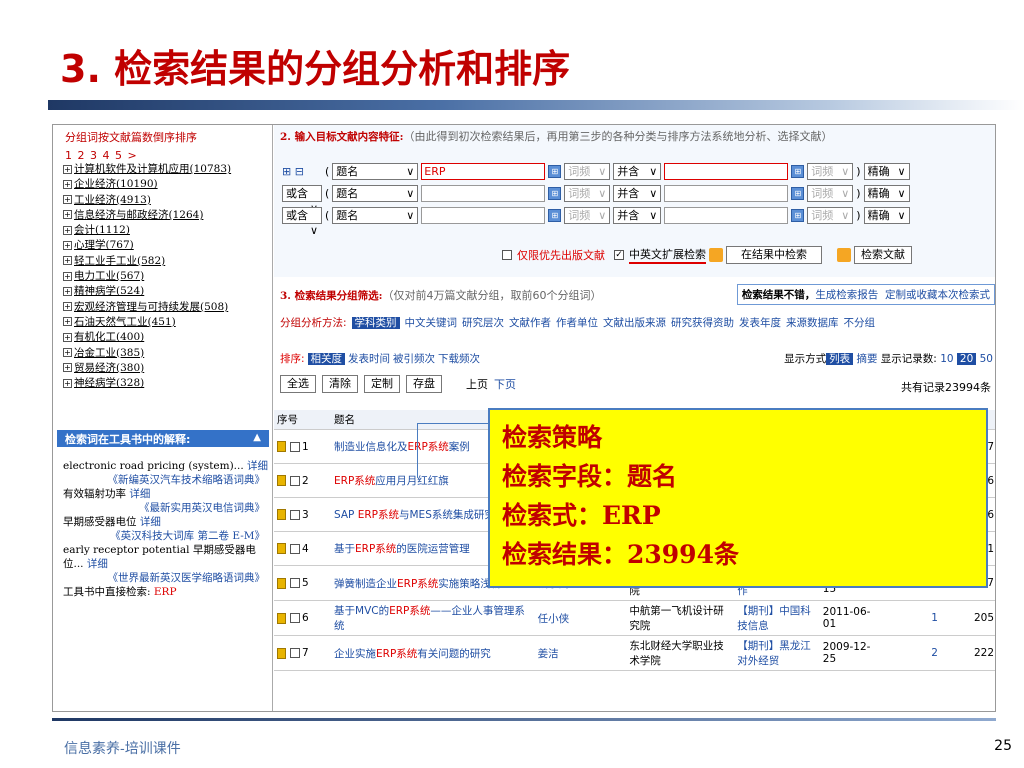  What do you see at coordinates (505, 384) in the screenshot?
I see `next-page: 下页` at bounding box center [505, 384].